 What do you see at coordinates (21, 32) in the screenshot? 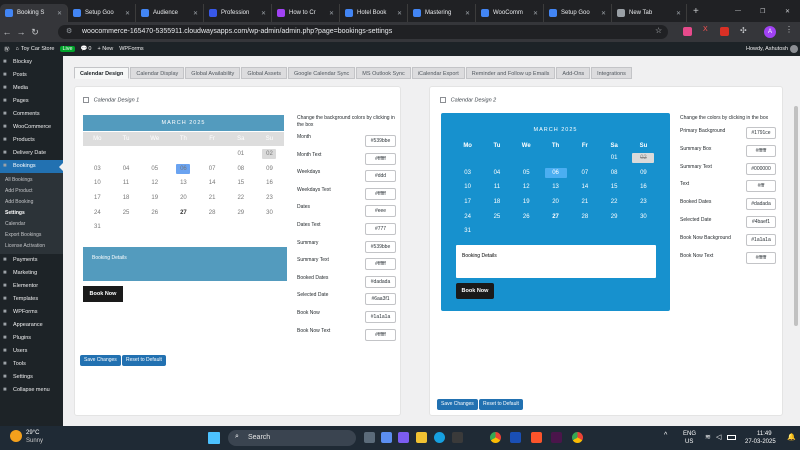
I see `forward-icon: →` at bounding box center [21, 32].